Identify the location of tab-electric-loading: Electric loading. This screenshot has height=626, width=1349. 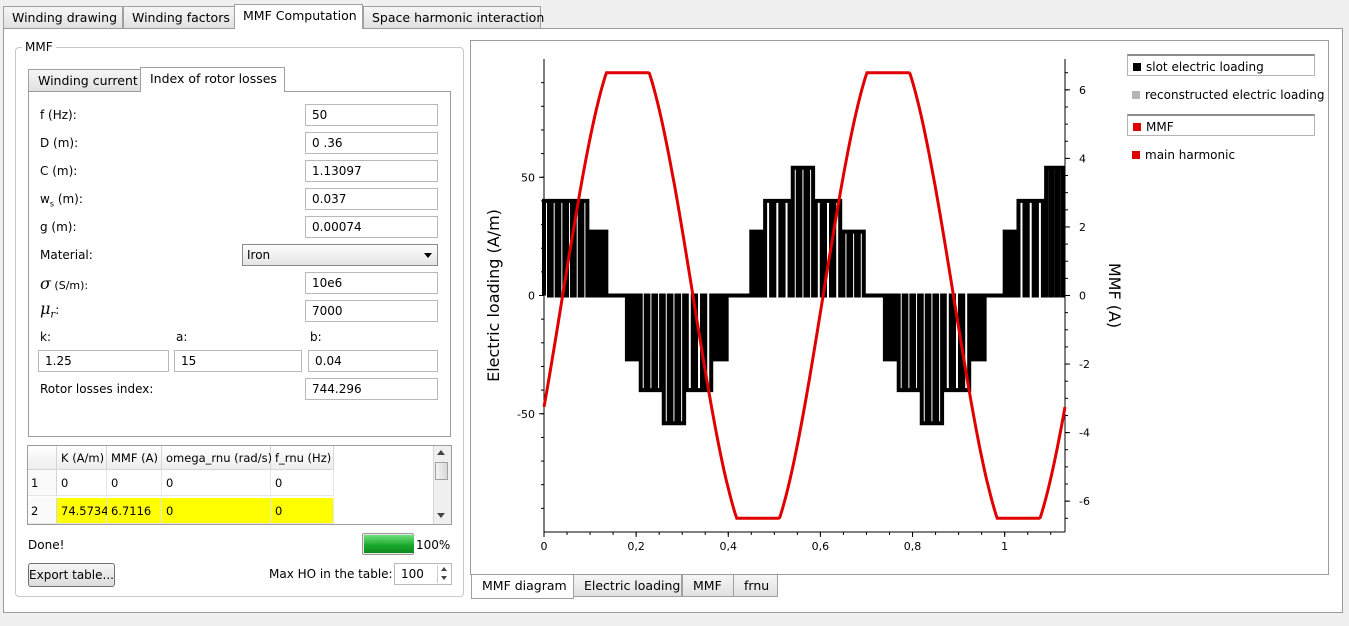
(627, 586).